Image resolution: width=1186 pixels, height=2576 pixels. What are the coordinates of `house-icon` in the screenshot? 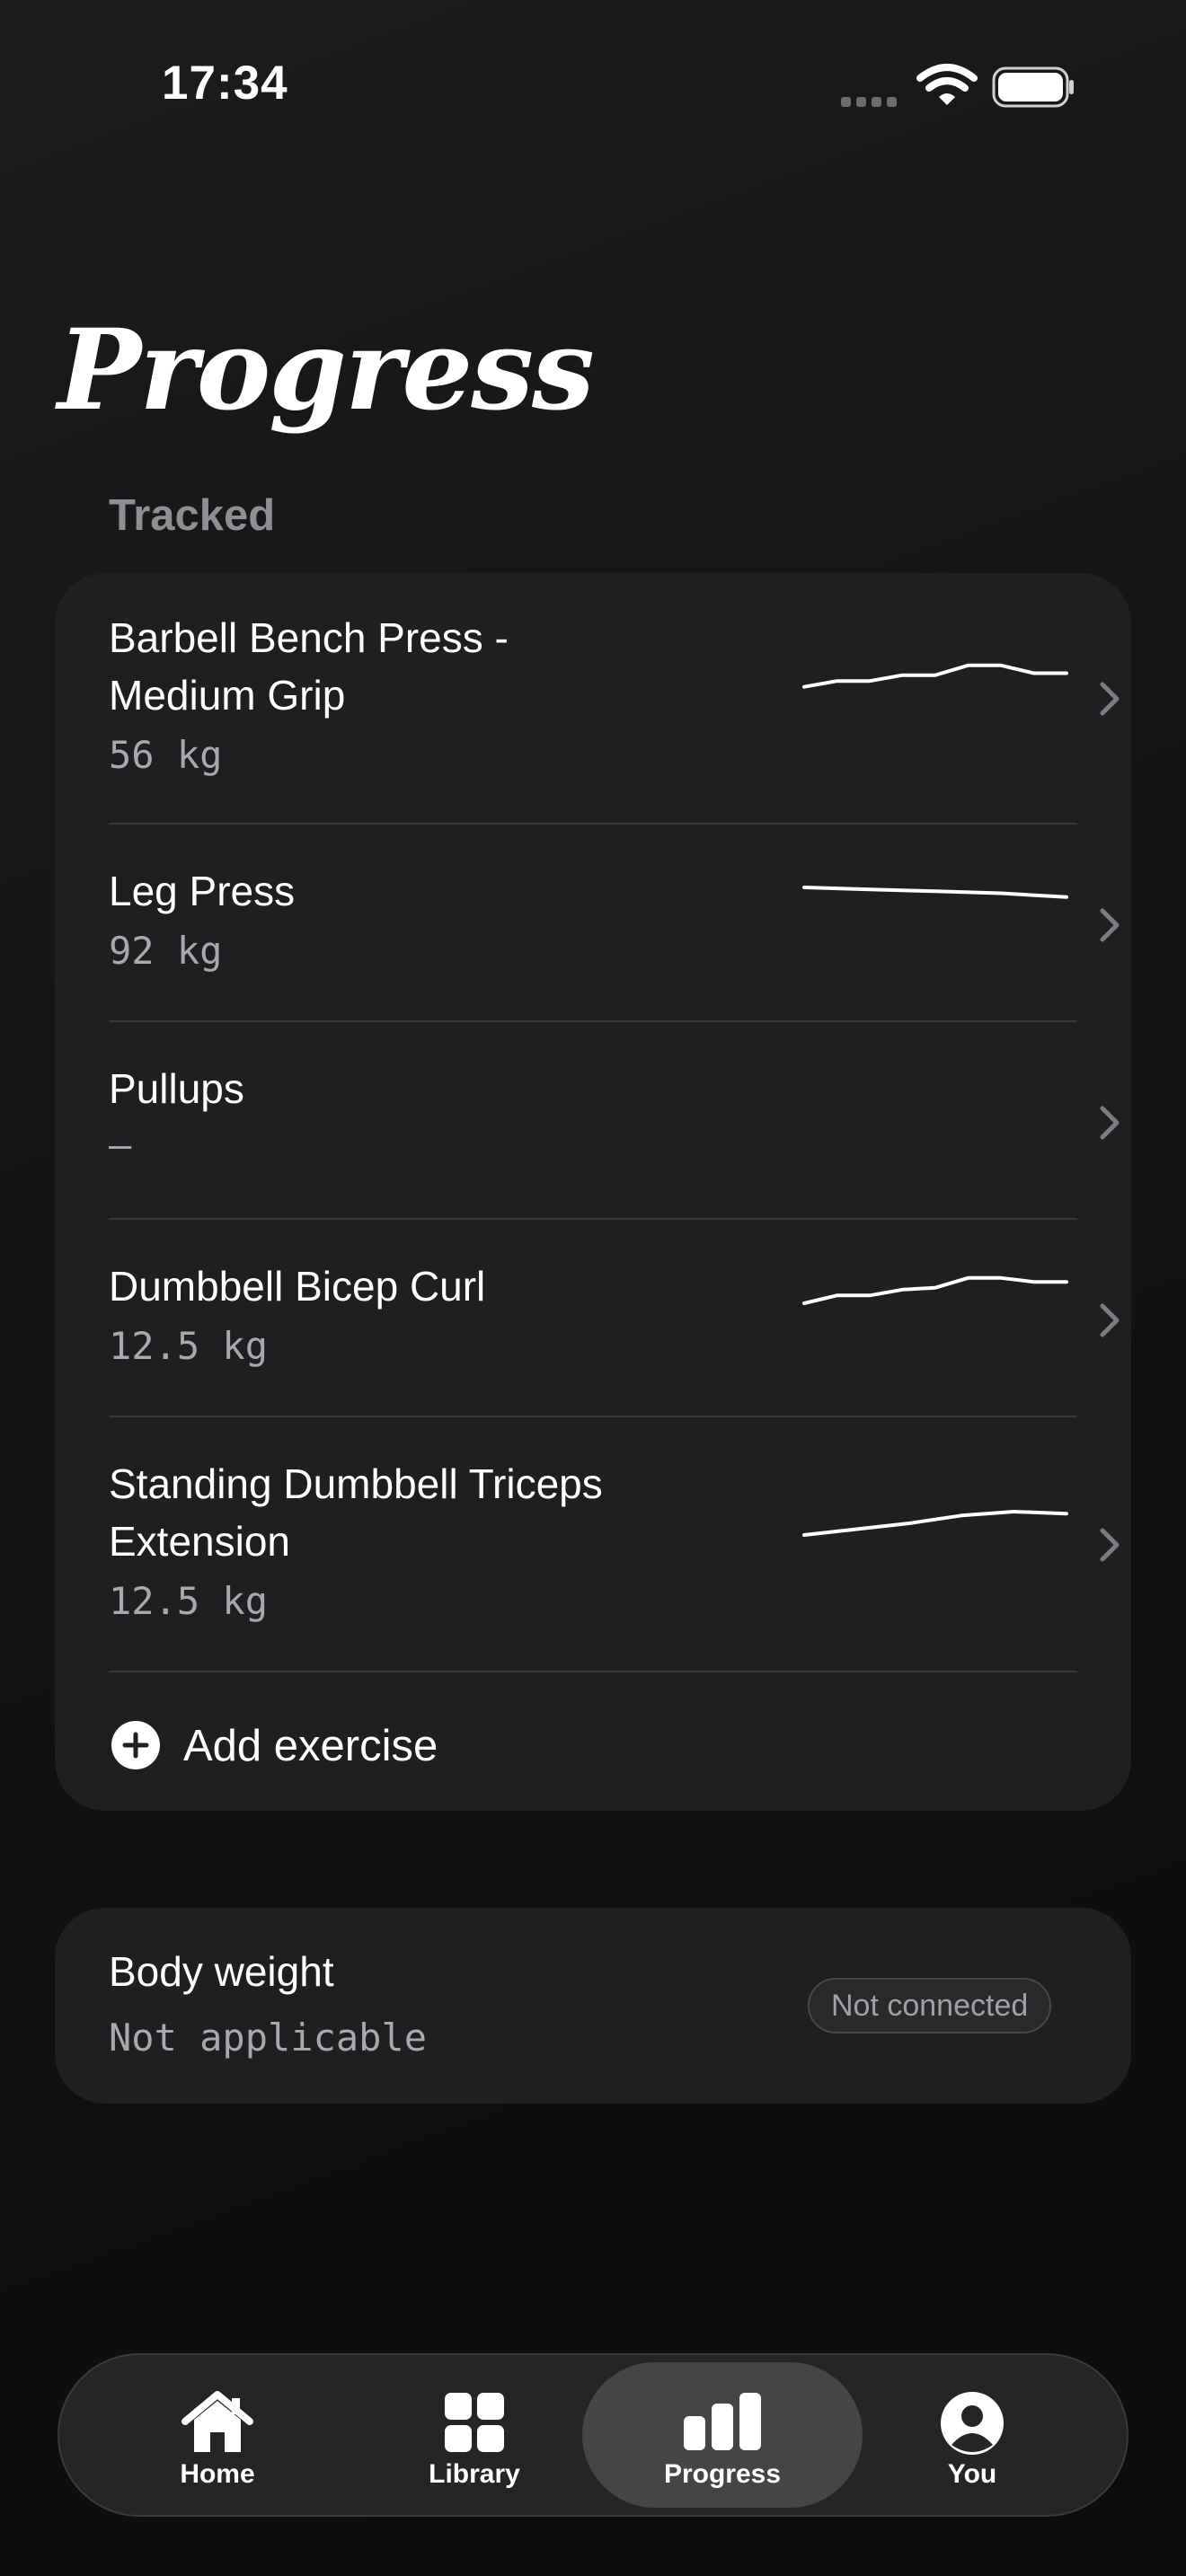 It's located at (217, 2421).